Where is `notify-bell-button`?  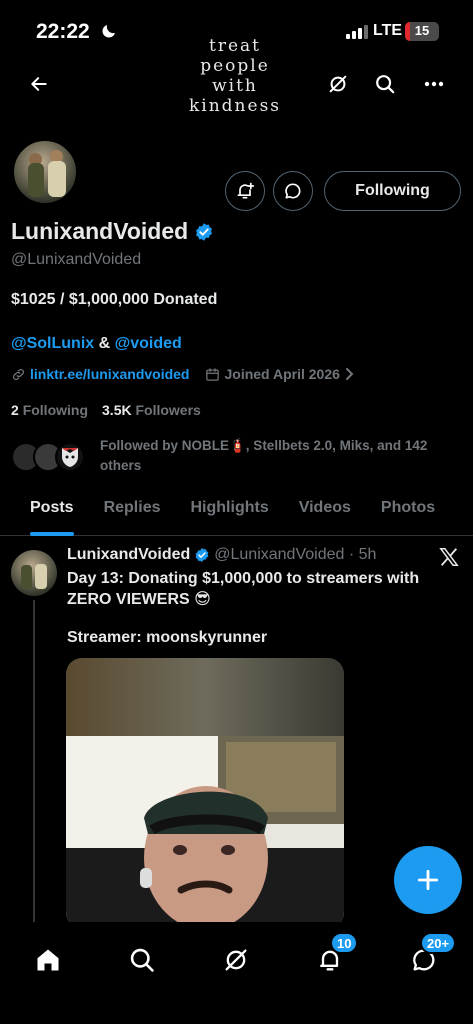 notify-bell-button is located at coordinates (245, 191).